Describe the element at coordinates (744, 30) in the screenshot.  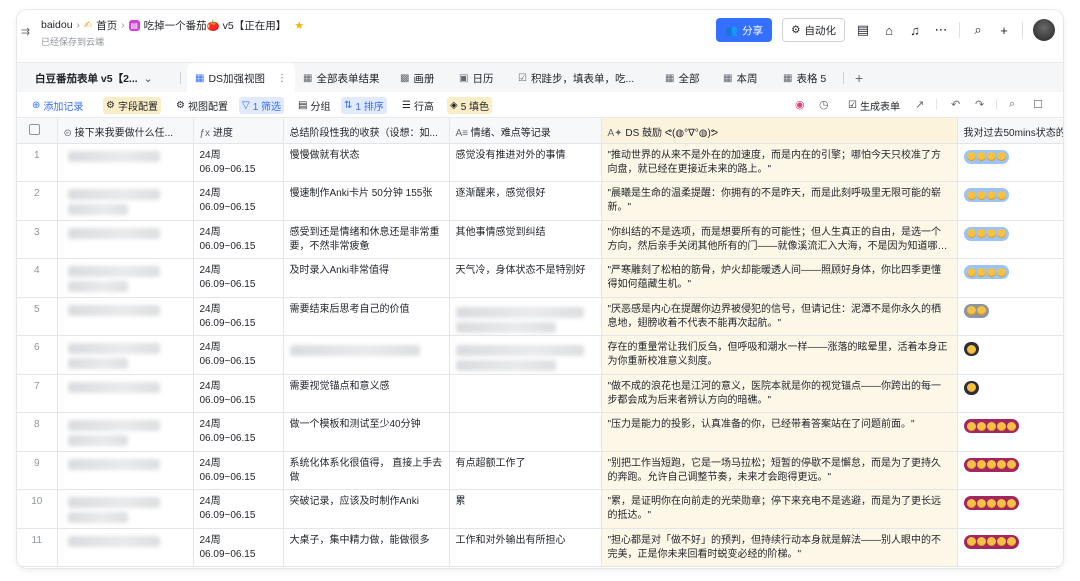
I see `share-button: 👥 分享` at that location.